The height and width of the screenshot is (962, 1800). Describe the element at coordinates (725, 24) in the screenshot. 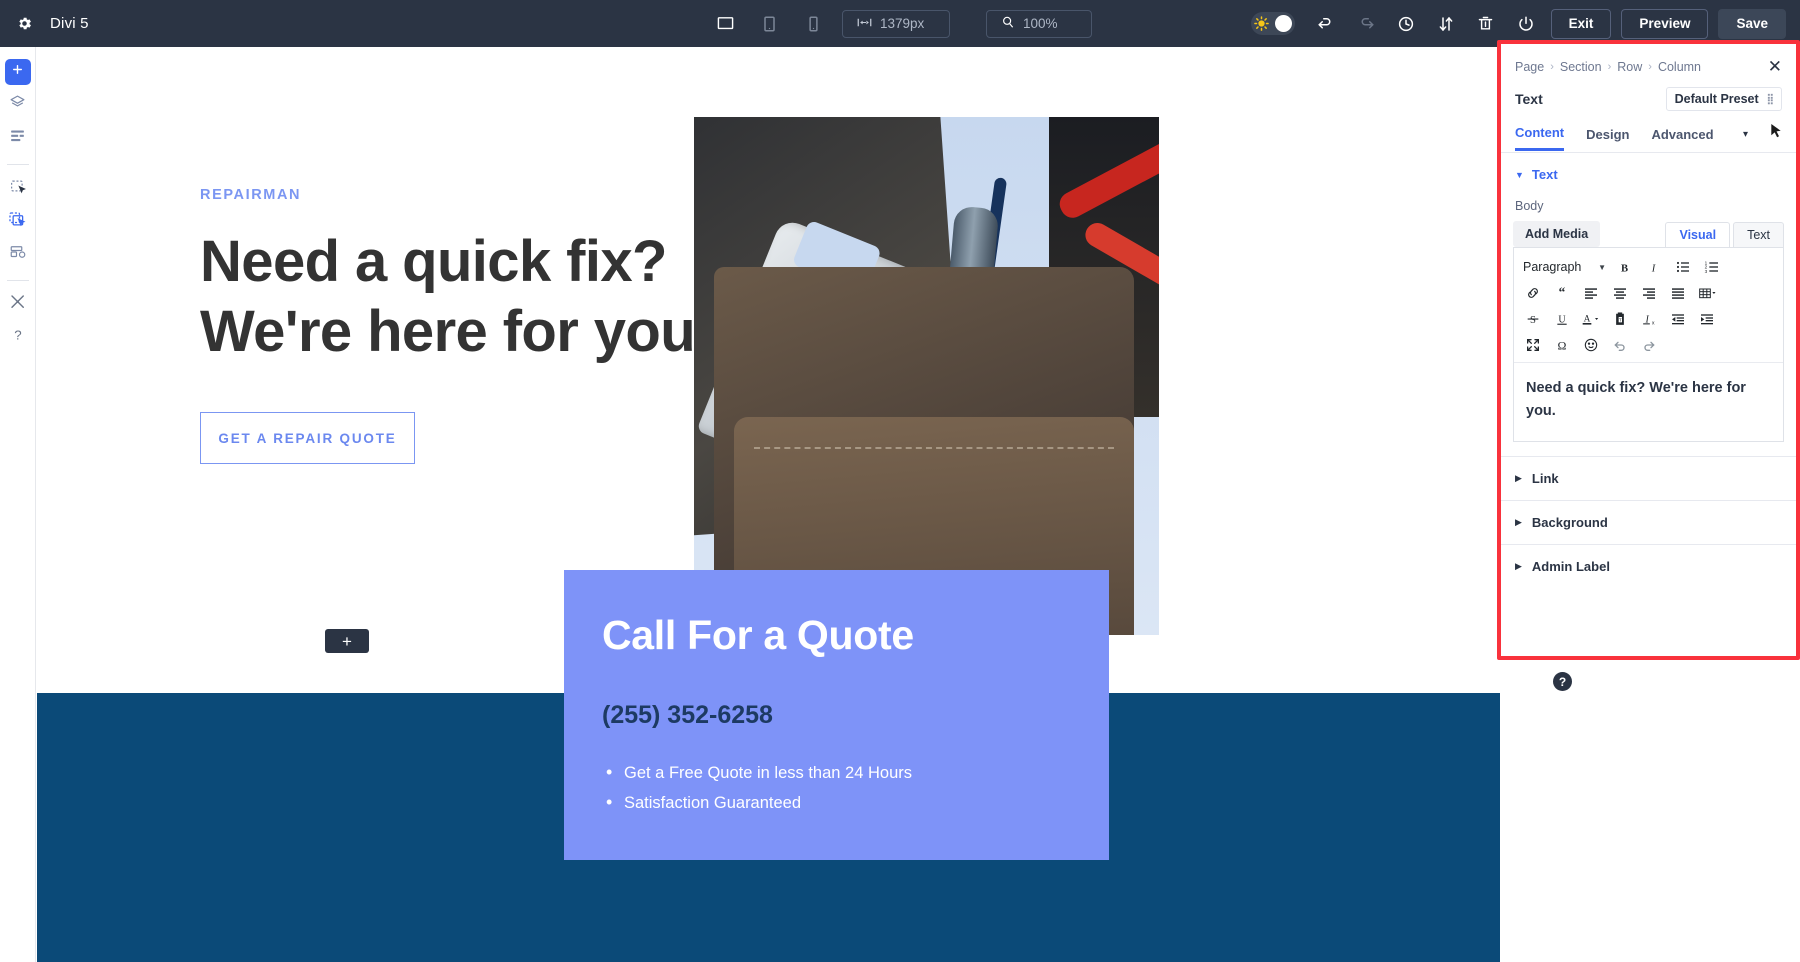

I see `desktop-icon` at that location.